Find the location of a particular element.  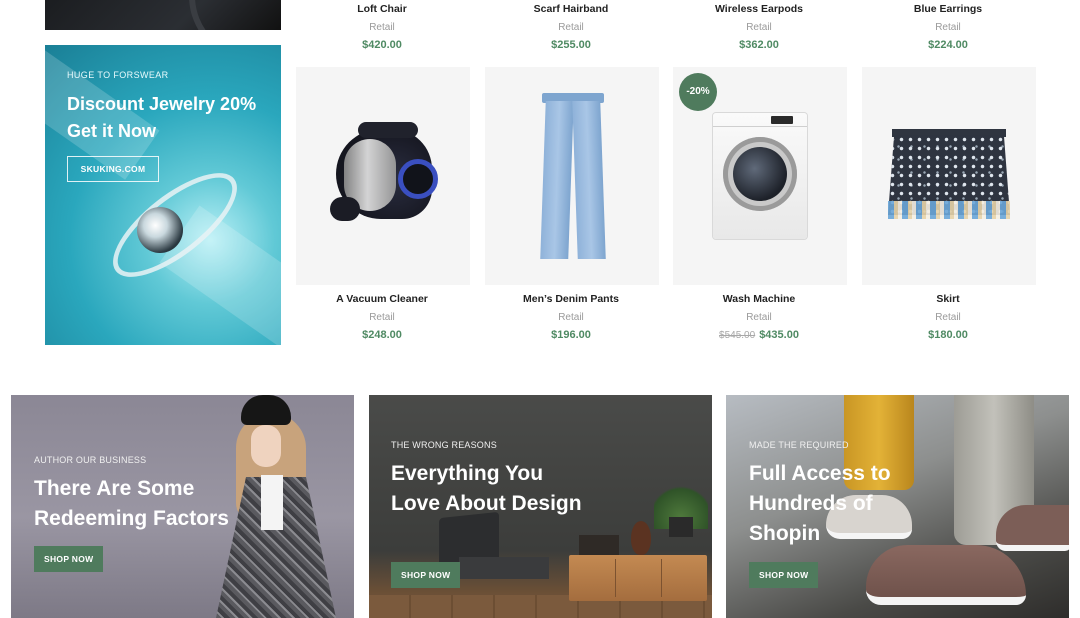

product-card-blue-earrings: Blue Earrings Retail $224.00 is located at coordinates (948, 27).